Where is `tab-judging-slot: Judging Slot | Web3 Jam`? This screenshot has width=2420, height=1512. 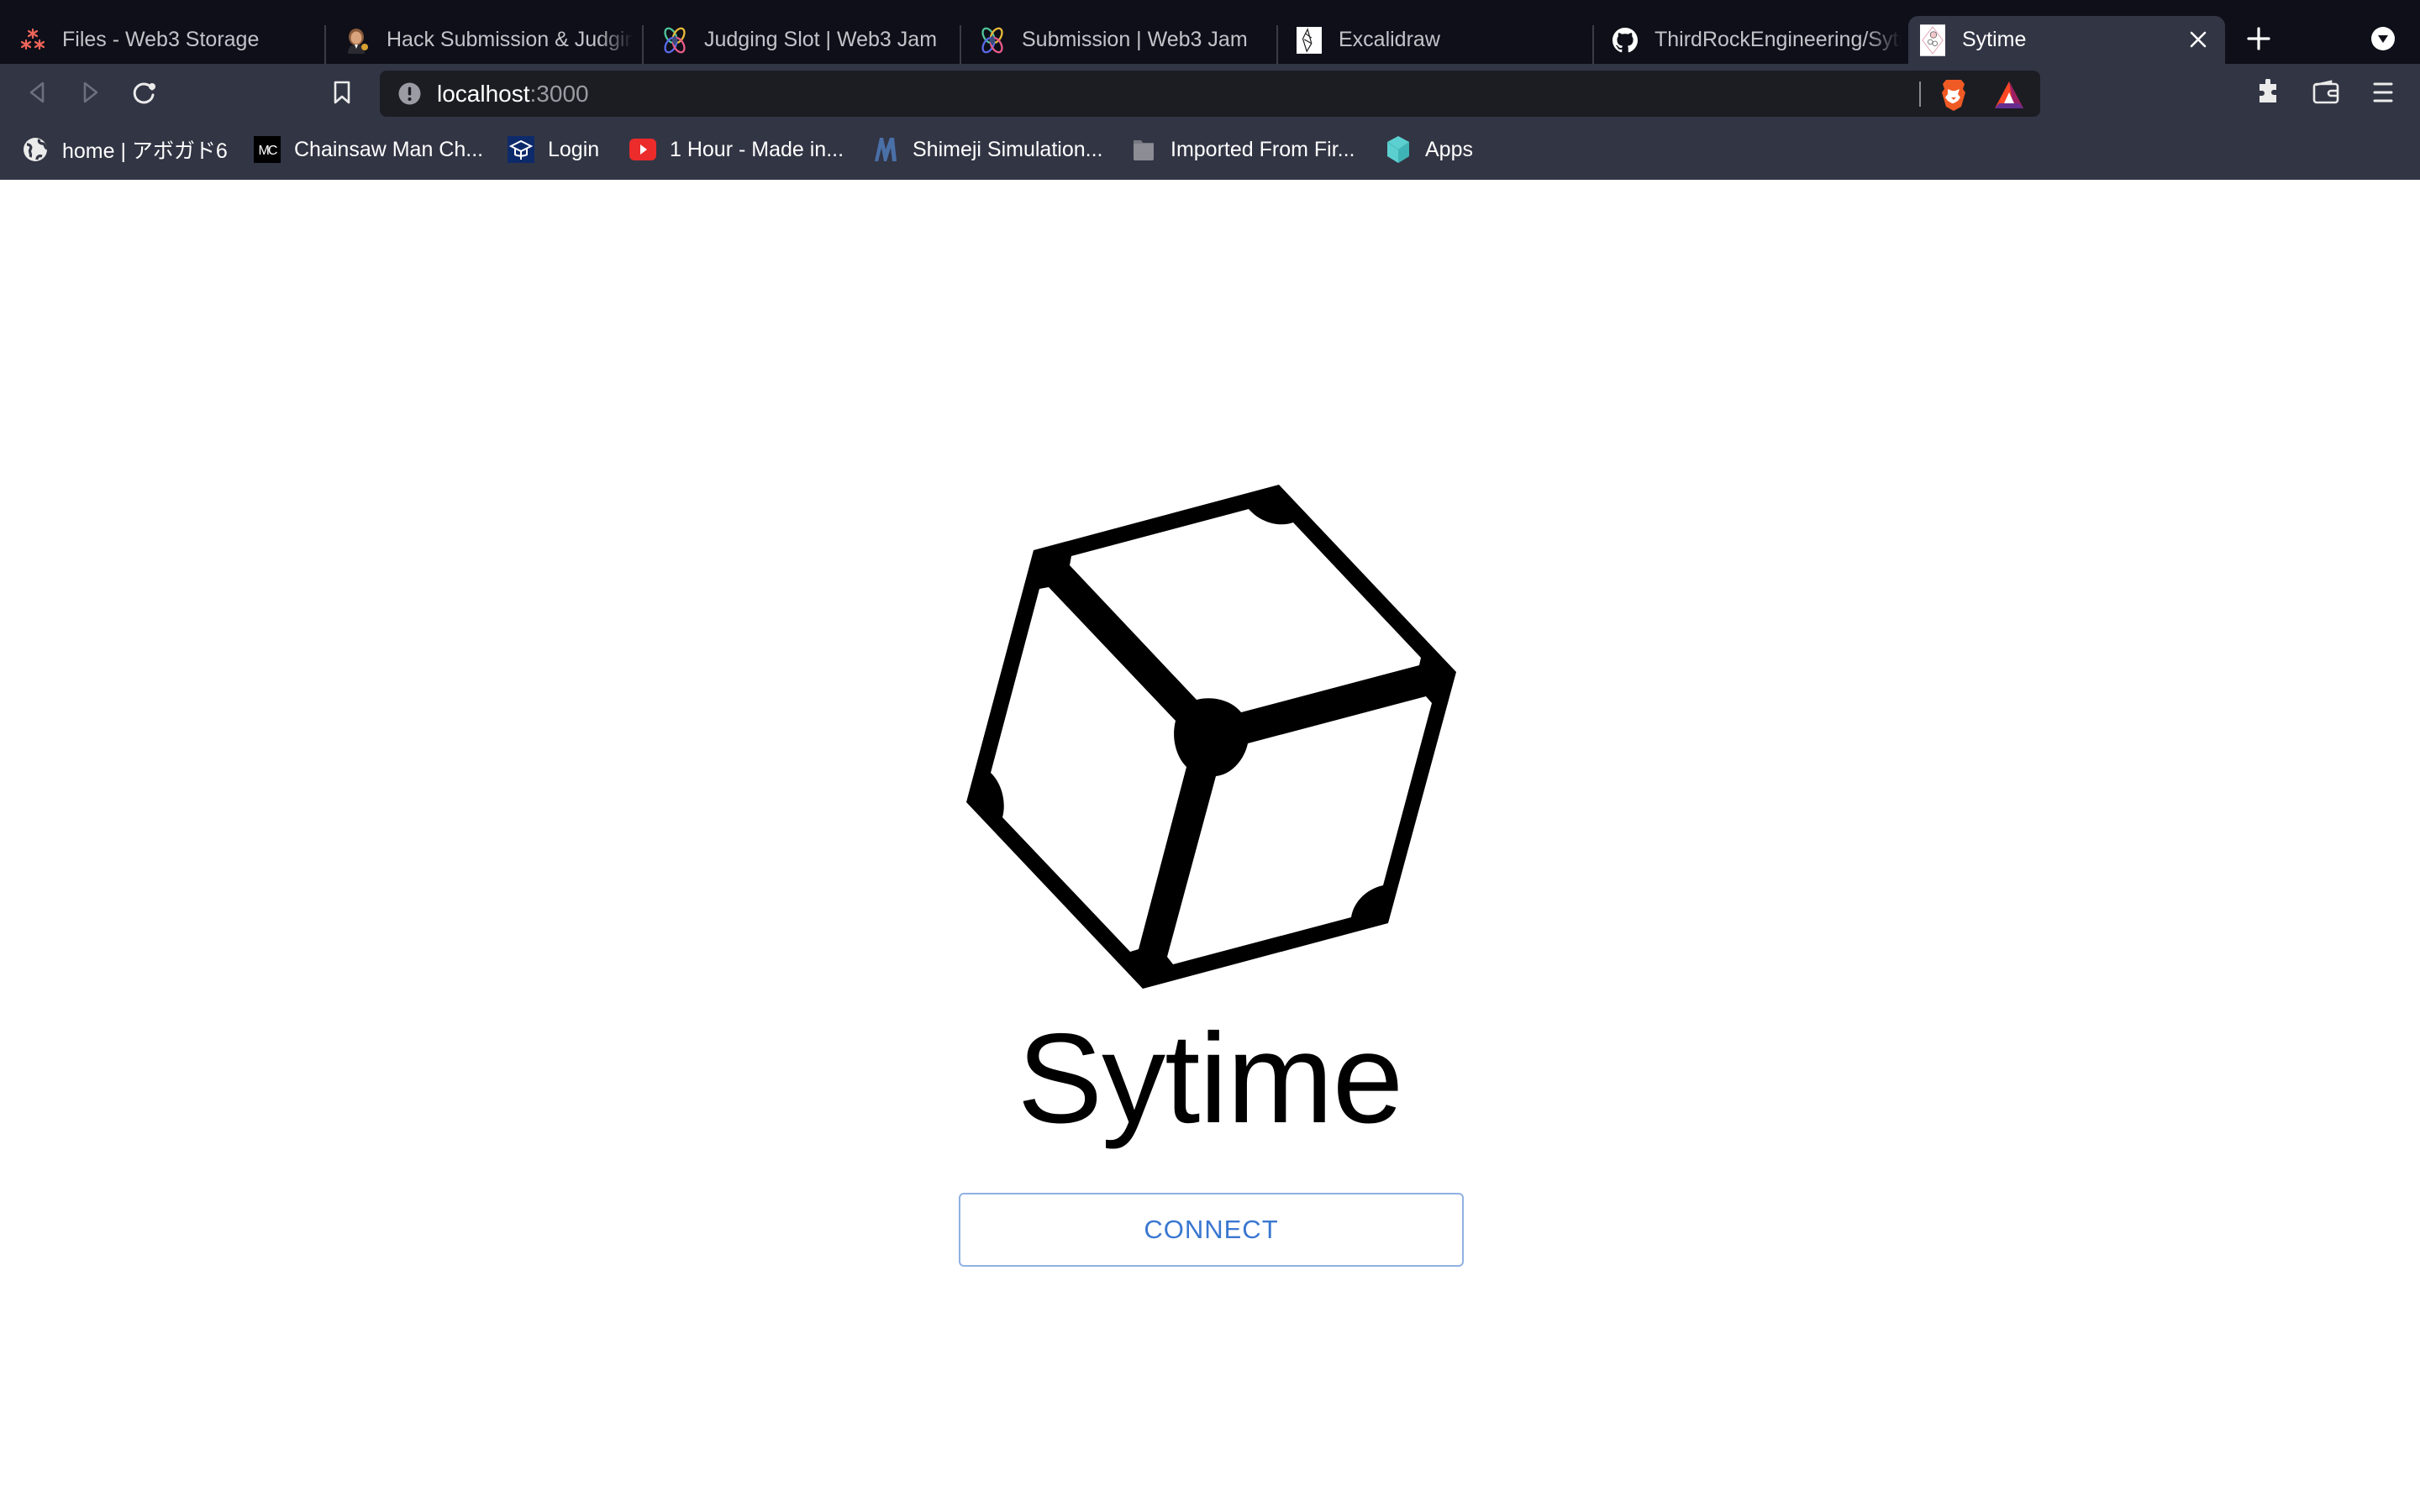 tab-judging-slot: Judging Slot | Web3 Jam is located at coordinates (801, 40).